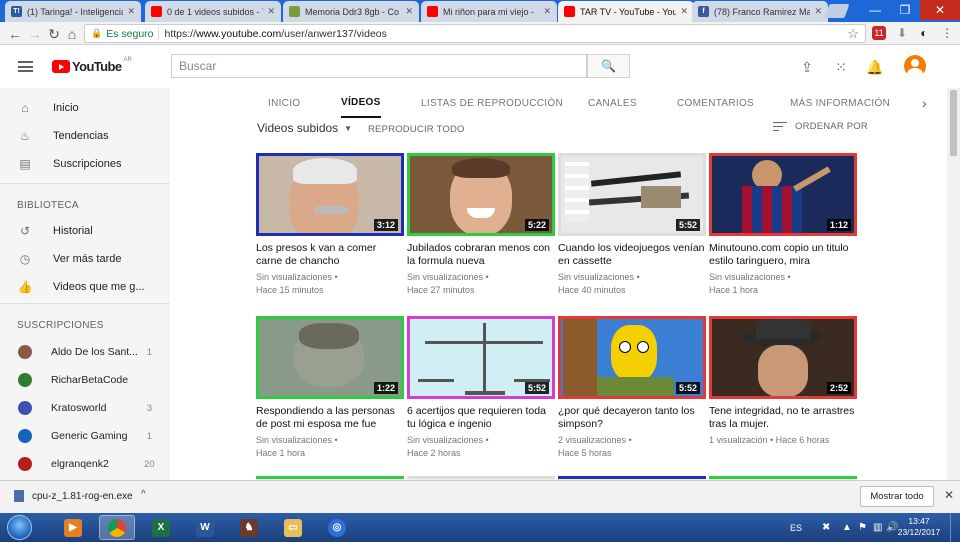 Image resolution: width=960 pixels, height=542 pixels. What do you see at coordinates (632, 417) in the screenshot?
I see `video-title: ¿por qué decayeron tanto los simpson?` at bounding box center [632, 417].